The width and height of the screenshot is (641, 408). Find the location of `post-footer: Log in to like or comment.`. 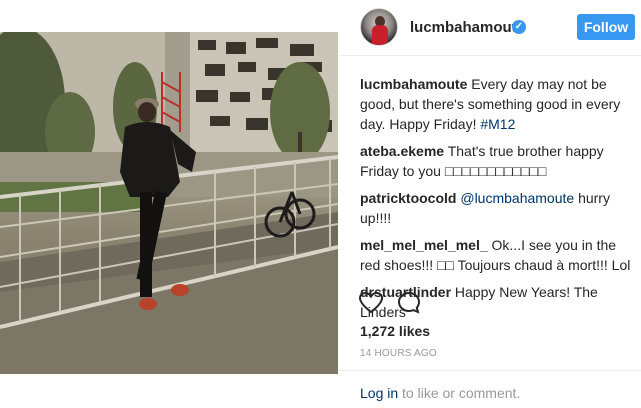

post-footer: Log in to like or comment. is located at coordinates (489, 389).